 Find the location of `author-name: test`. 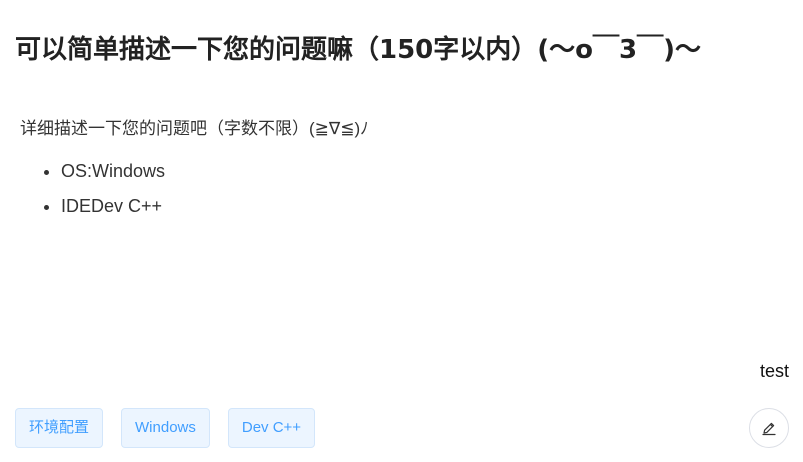

author-name: test is located at coordinates (774, 371).